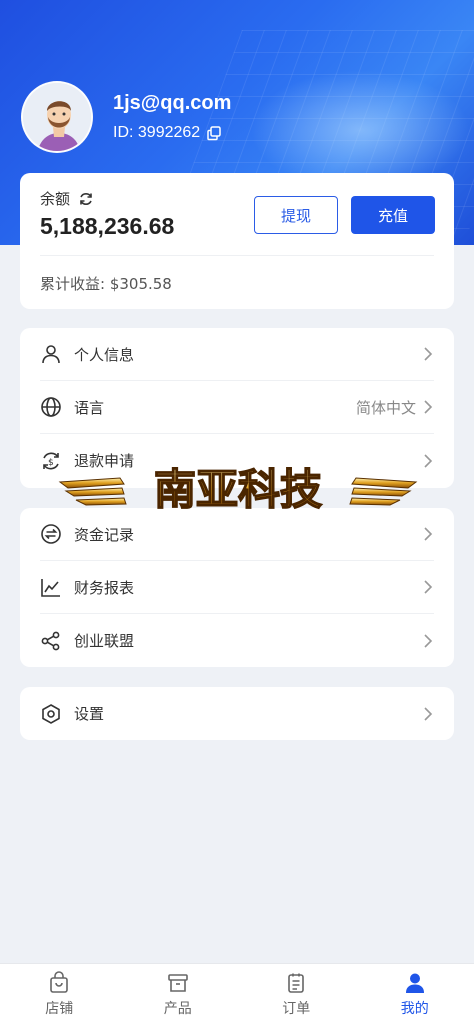 The image size is (474, 1024). Describe the element at coordinates (296, 1008) in the screenshot. I see `tab-label: 订单` at that location.